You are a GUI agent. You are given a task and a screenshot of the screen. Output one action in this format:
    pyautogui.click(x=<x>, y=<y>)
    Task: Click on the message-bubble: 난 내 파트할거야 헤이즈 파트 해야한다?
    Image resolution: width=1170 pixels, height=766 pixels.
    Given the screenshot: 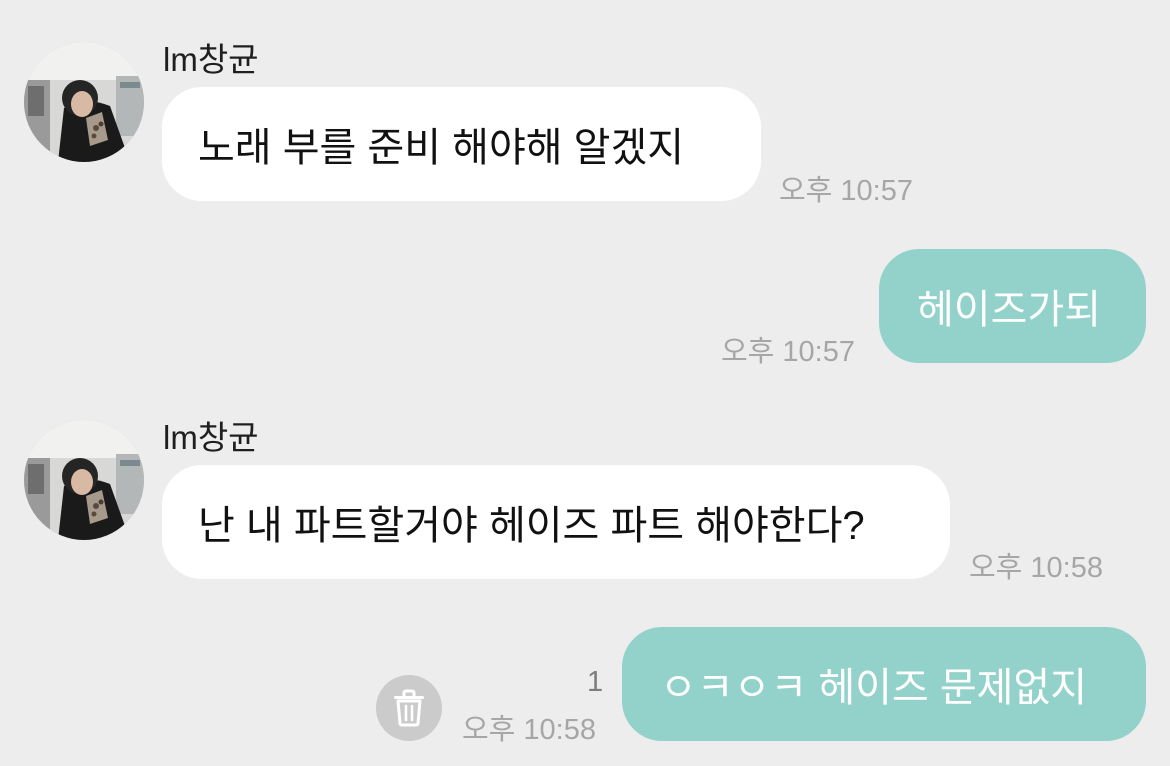 What is the action you would take?
    pyautogui.click(x=556, y=522)
    